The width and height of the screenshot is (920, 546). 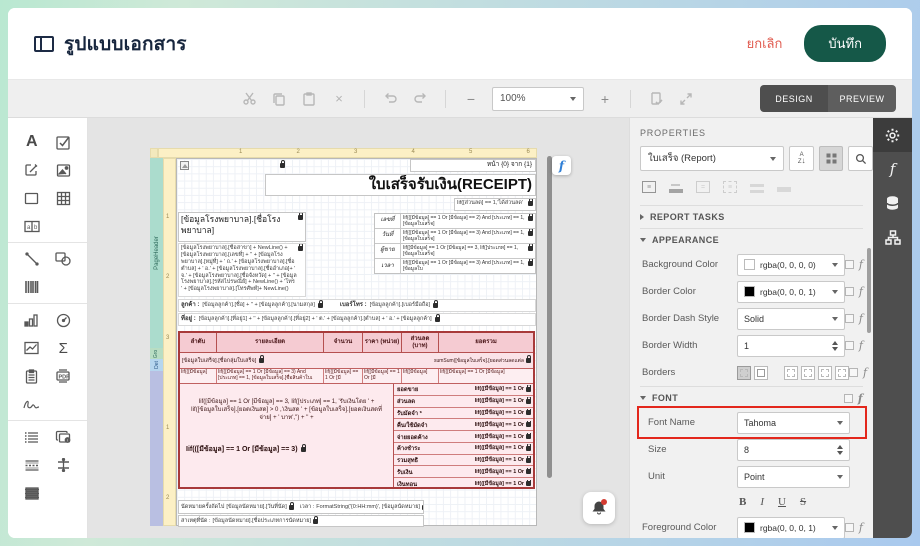 What do you see at coordinates (803, 502) in the screenshot?
I see `strikethrough-button: S` at bounding box center [803, 502].